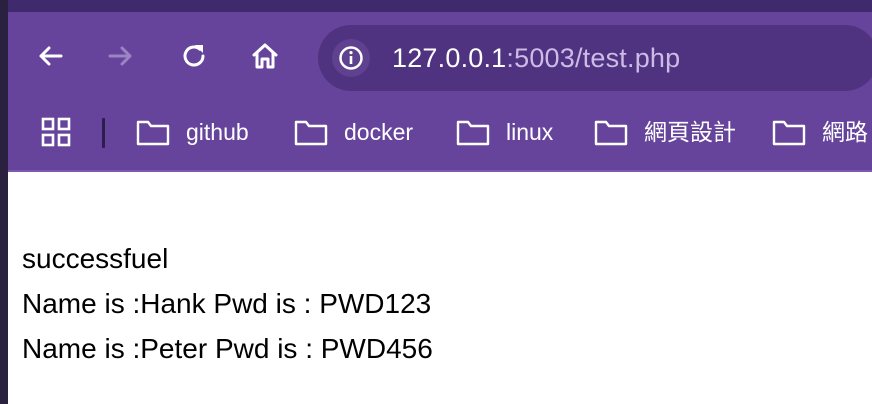 This screenshot has height=404, width=872. Describe the element at coordinates (227, 348) in the screenshot. I see `result-line: Name is :Peter Pwd is : PWD456` at that location.